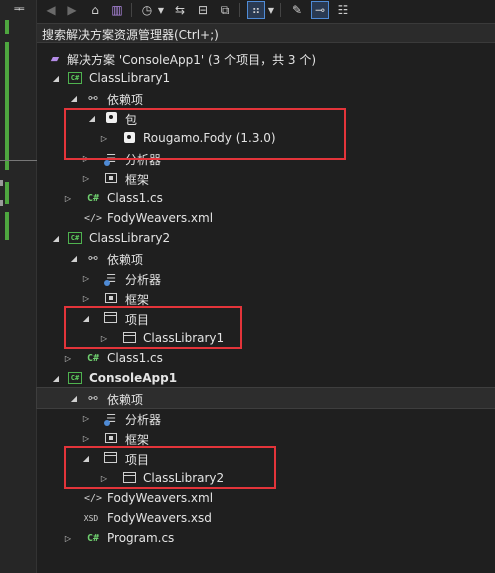 This screenshot has height=573, width=495. I want to click on tree-row-file: XSD FodyWeavers.xsd, so click(266, 518).